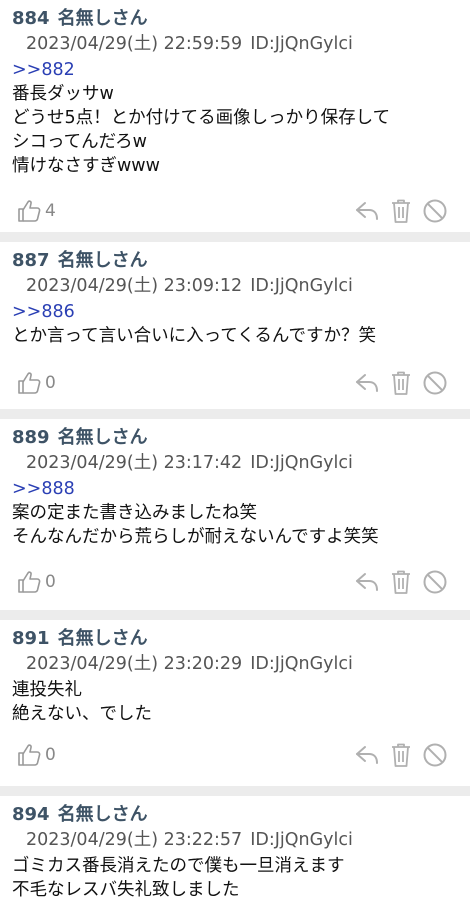 The image size is (470, 903). Describe the element at coordinates (47, 690) in the screenshot. I see `post-text-line: 連投失礼` at that location.